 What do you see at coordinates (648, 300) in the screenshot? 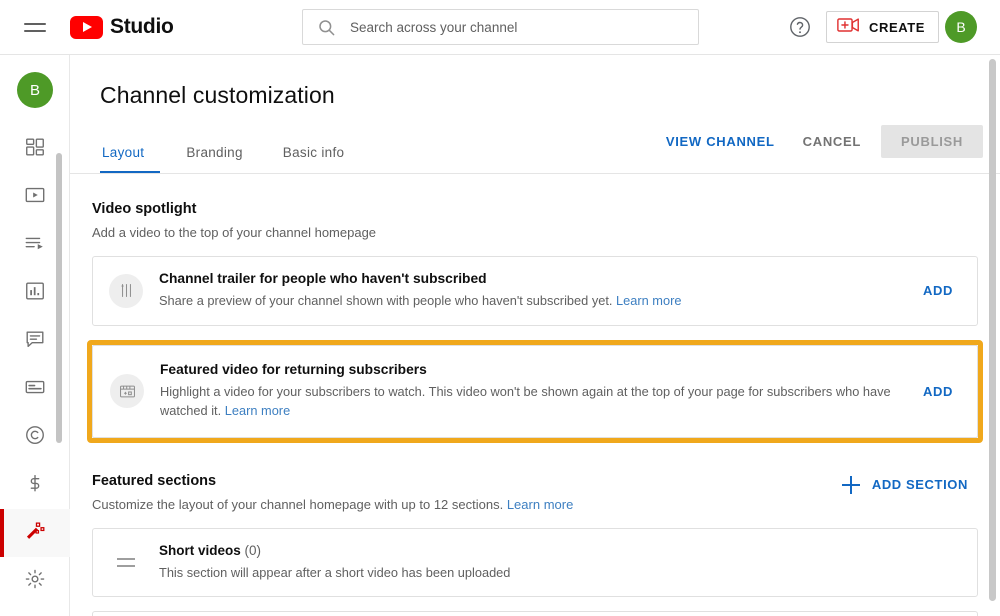
I see `channel-trailer-learn-more-link: Learn more` at bounding box center [648, 300].